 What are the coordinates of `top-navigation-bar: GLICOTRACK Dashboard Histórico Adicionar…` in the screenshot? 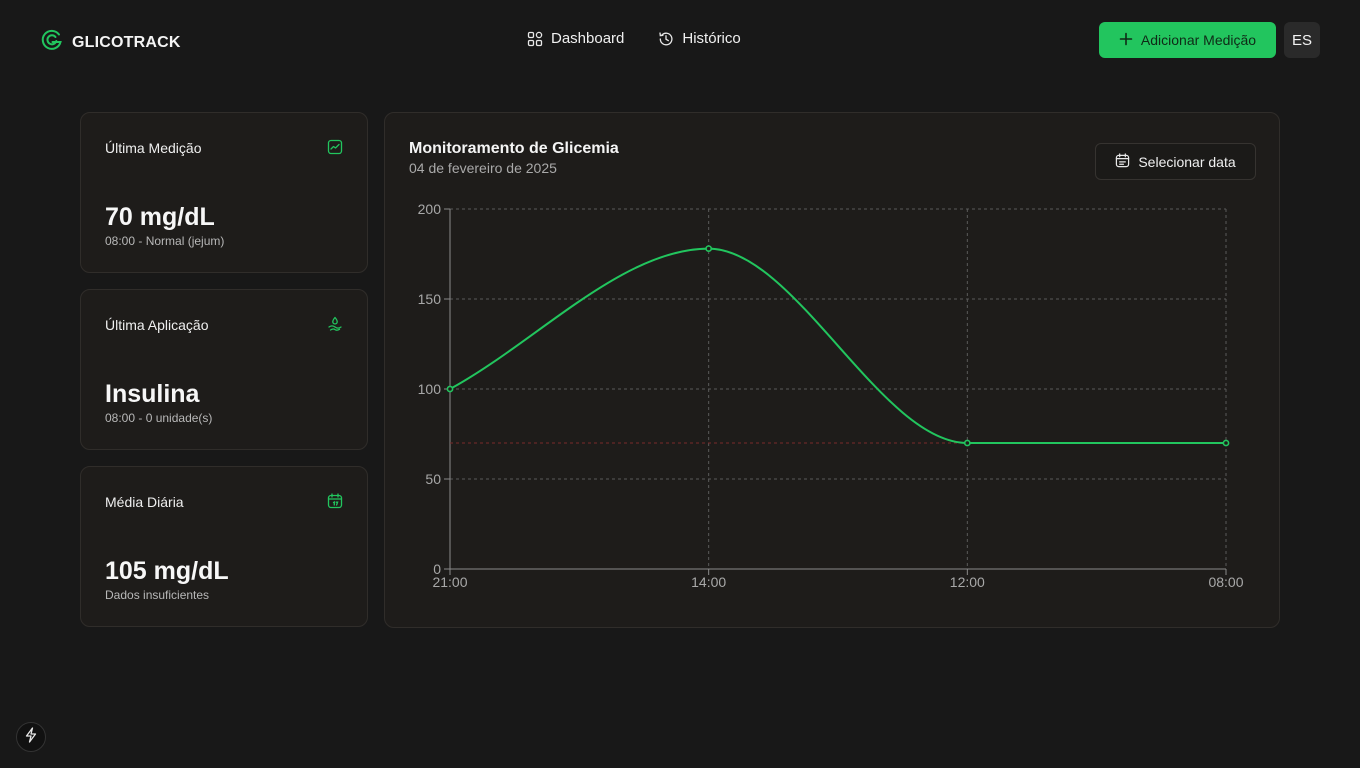 It's located at (680, 41).